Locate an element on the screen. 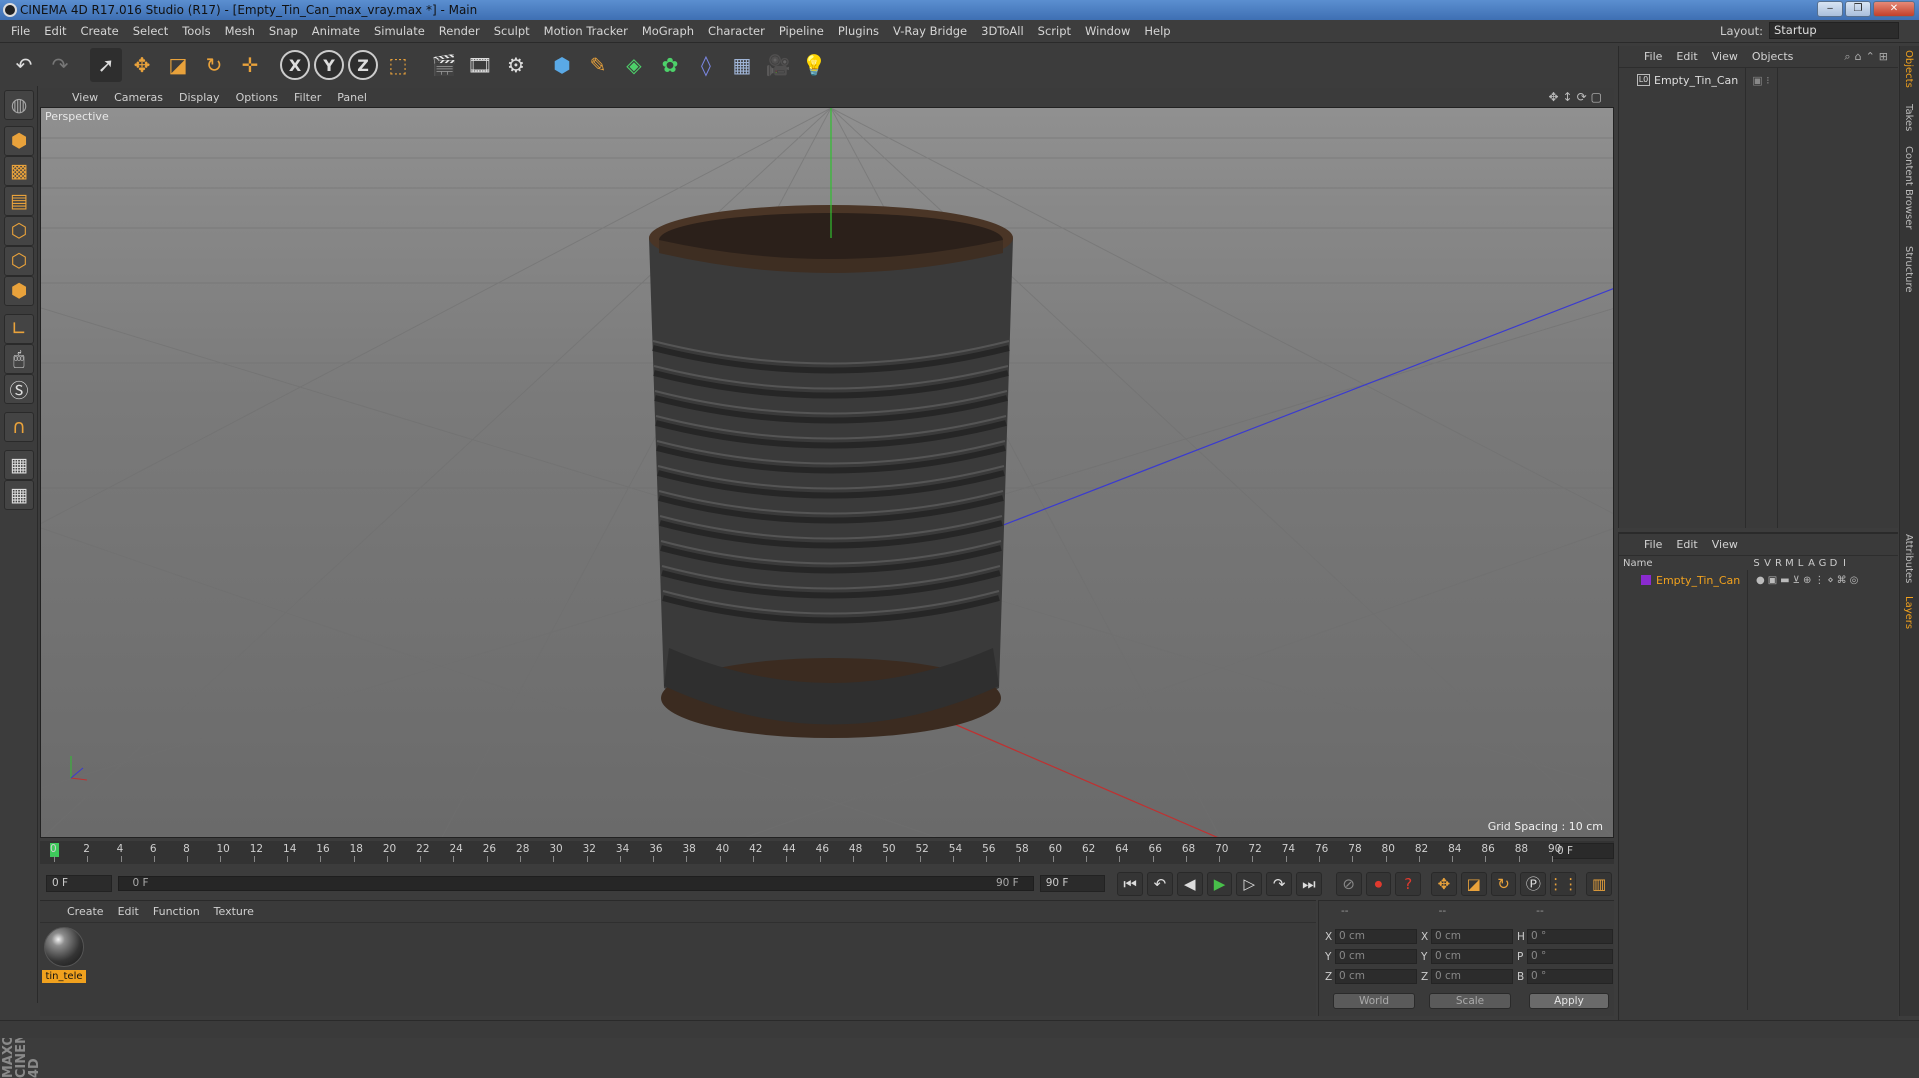 Image resolution: width=1919 pixels, height=1078 pixels. viewport-menu-view: View is located at coordinates (85, 97).